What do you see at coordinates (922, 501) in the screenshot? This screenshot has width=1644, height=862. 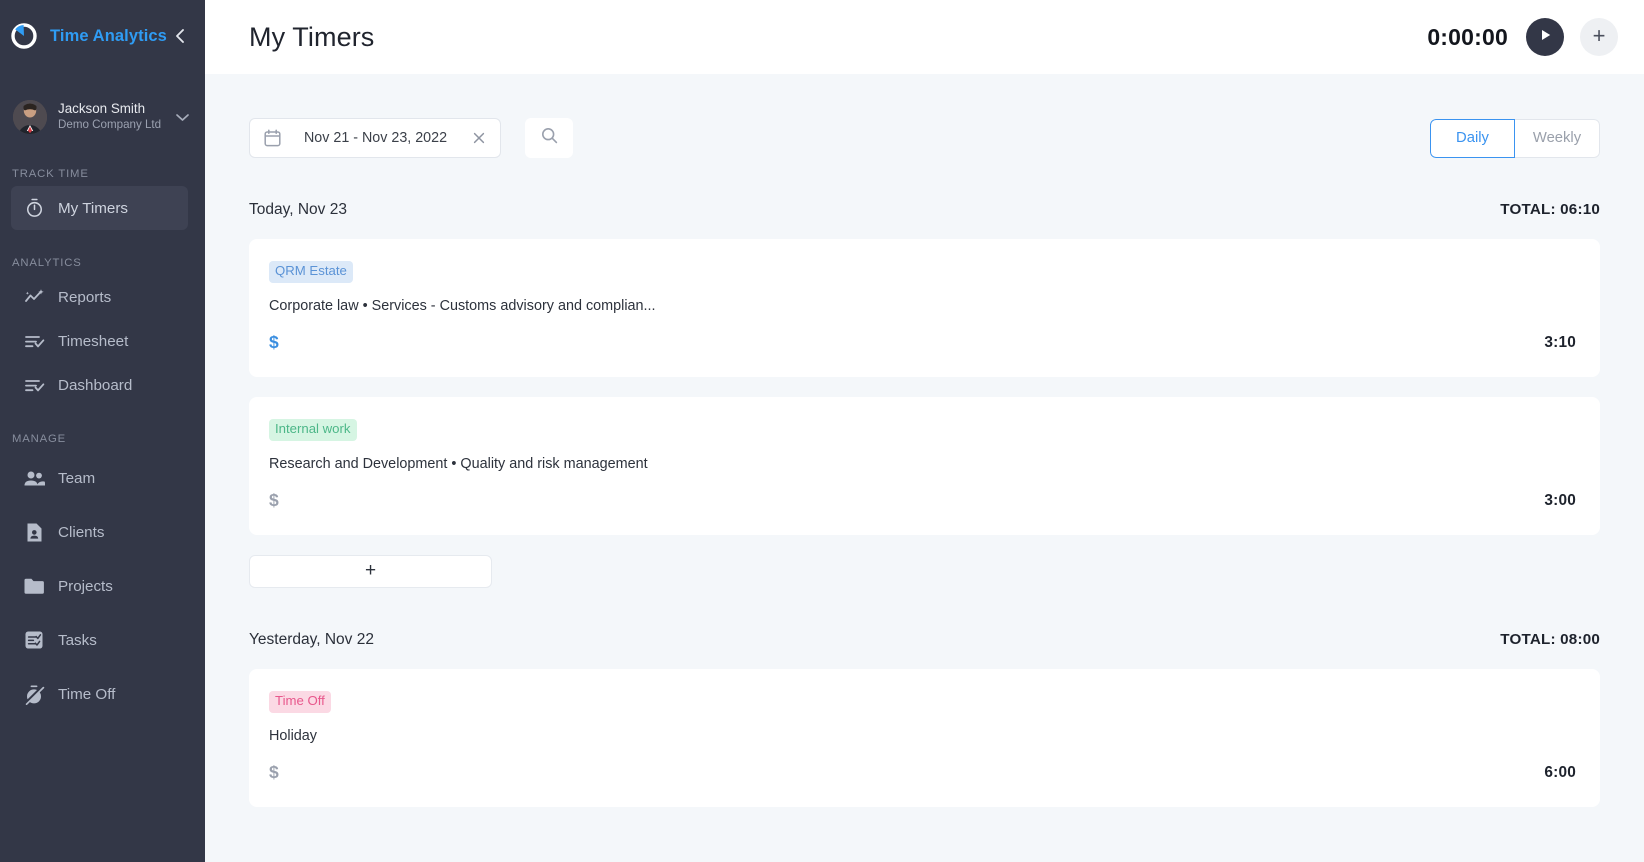 I see `entry-footer: $ 3:00` at bounding box center [922, 501].